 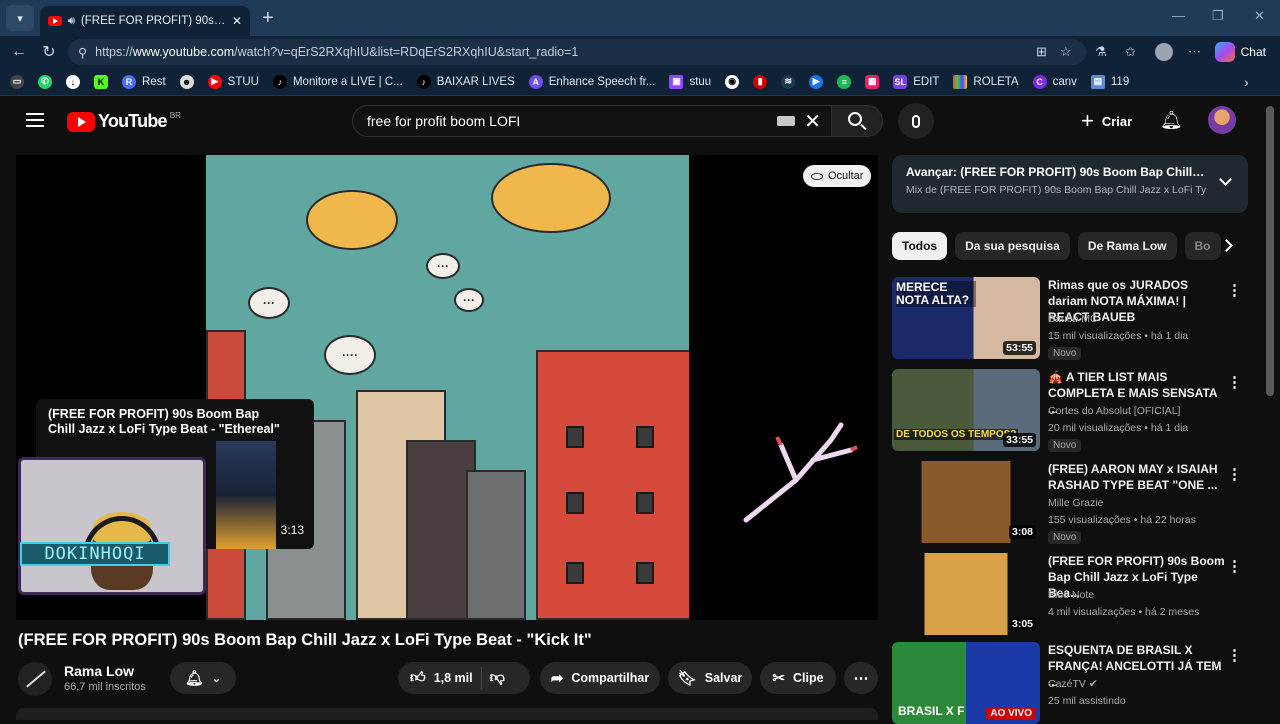 I want to click on chip-todos: Todos, so click(x=920, y=246).